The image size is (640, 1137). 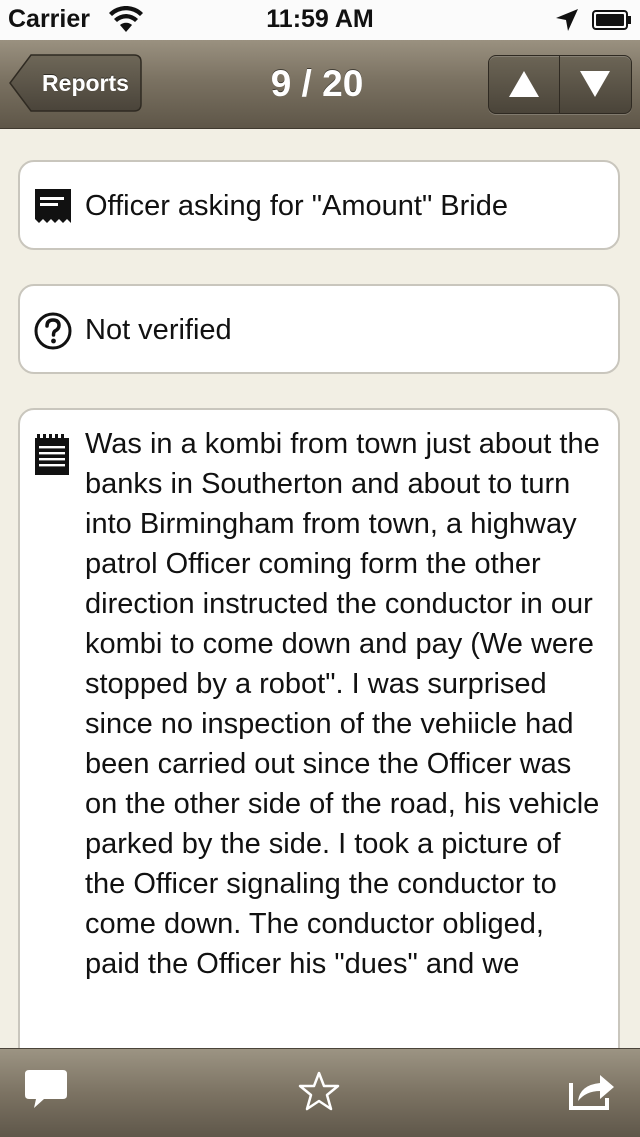 I want to click on share-button, so click(x=592, y=1093).